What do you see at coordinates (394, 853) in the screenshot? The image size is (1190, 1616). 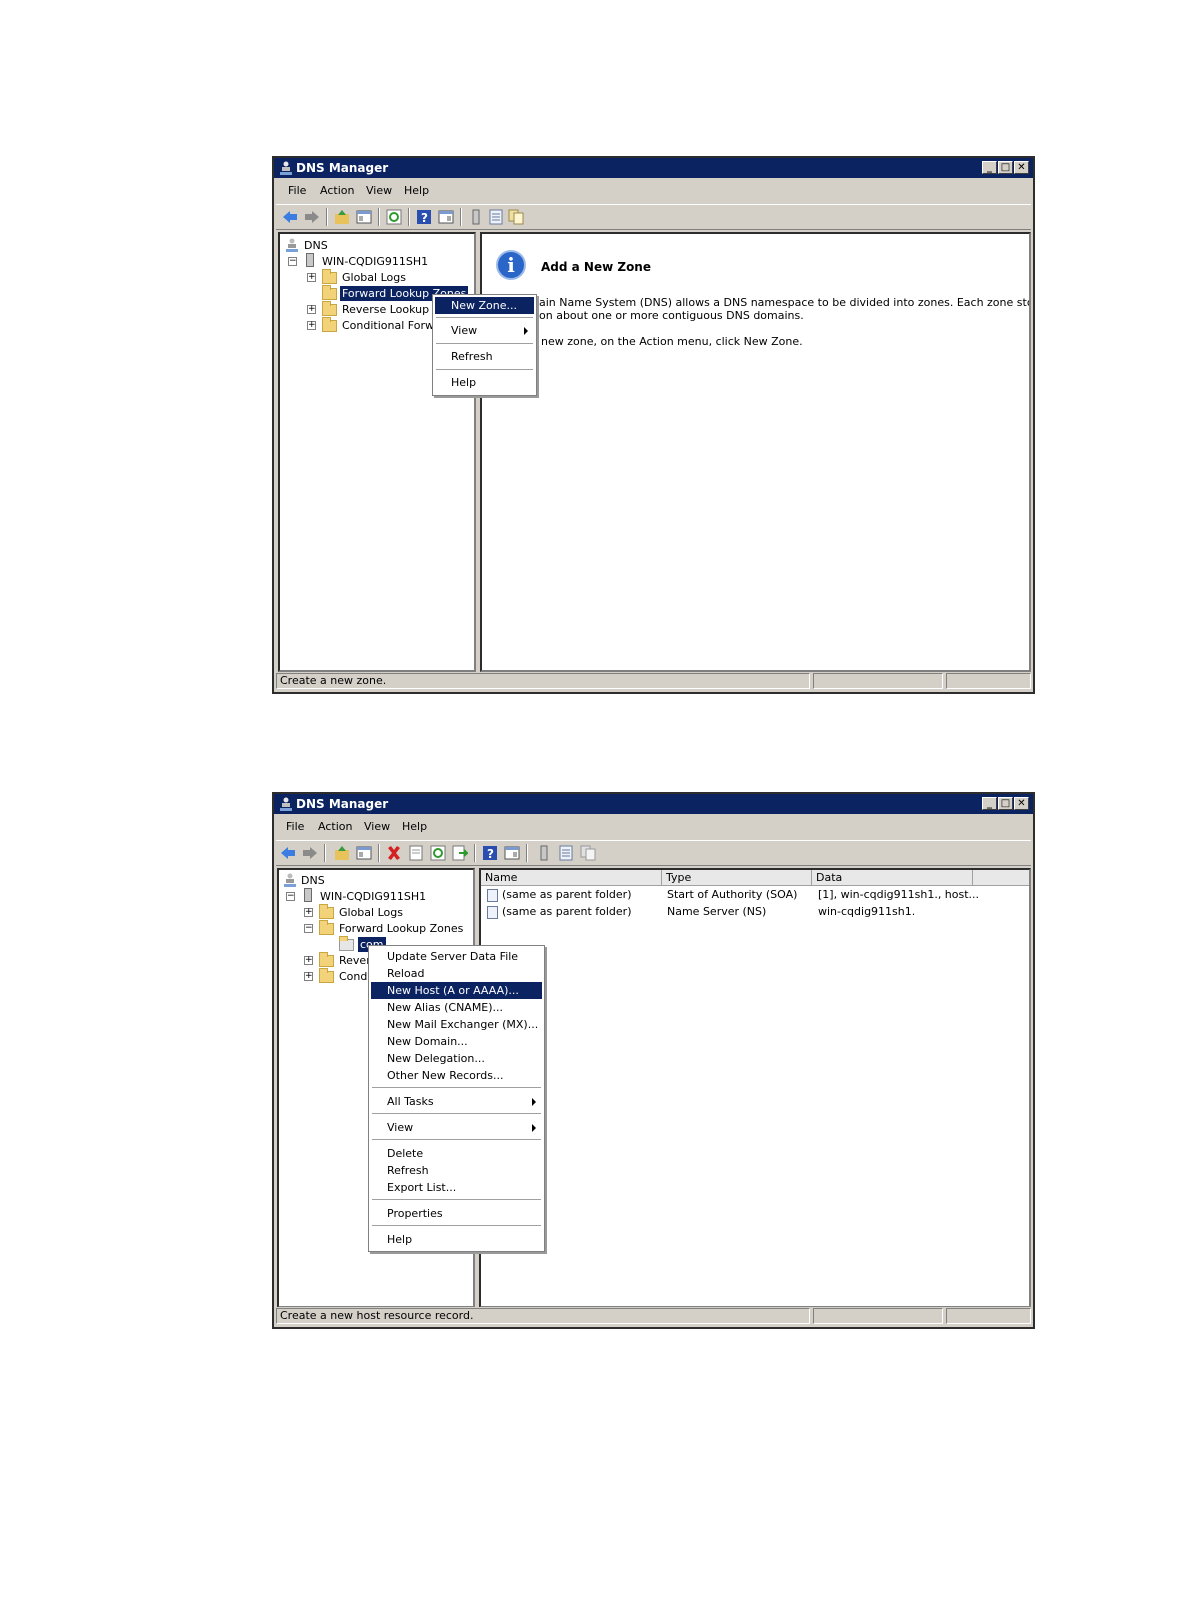 I see `delete-icon` at bounding box center [394, 853].